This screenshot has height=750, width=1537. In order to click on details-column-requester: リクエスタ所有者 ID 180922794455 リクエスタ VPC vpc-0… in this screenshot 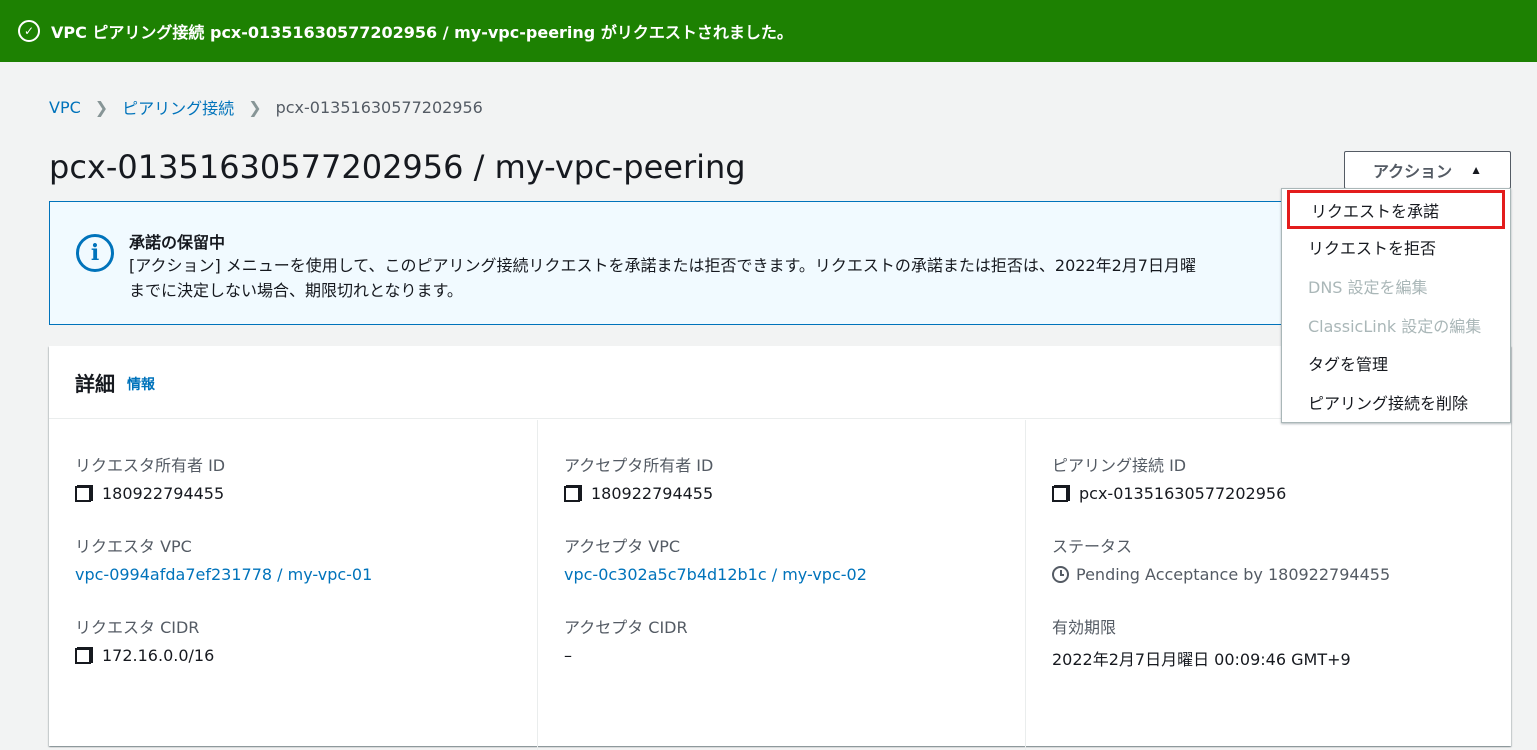, I will do `click(306, 585)`.